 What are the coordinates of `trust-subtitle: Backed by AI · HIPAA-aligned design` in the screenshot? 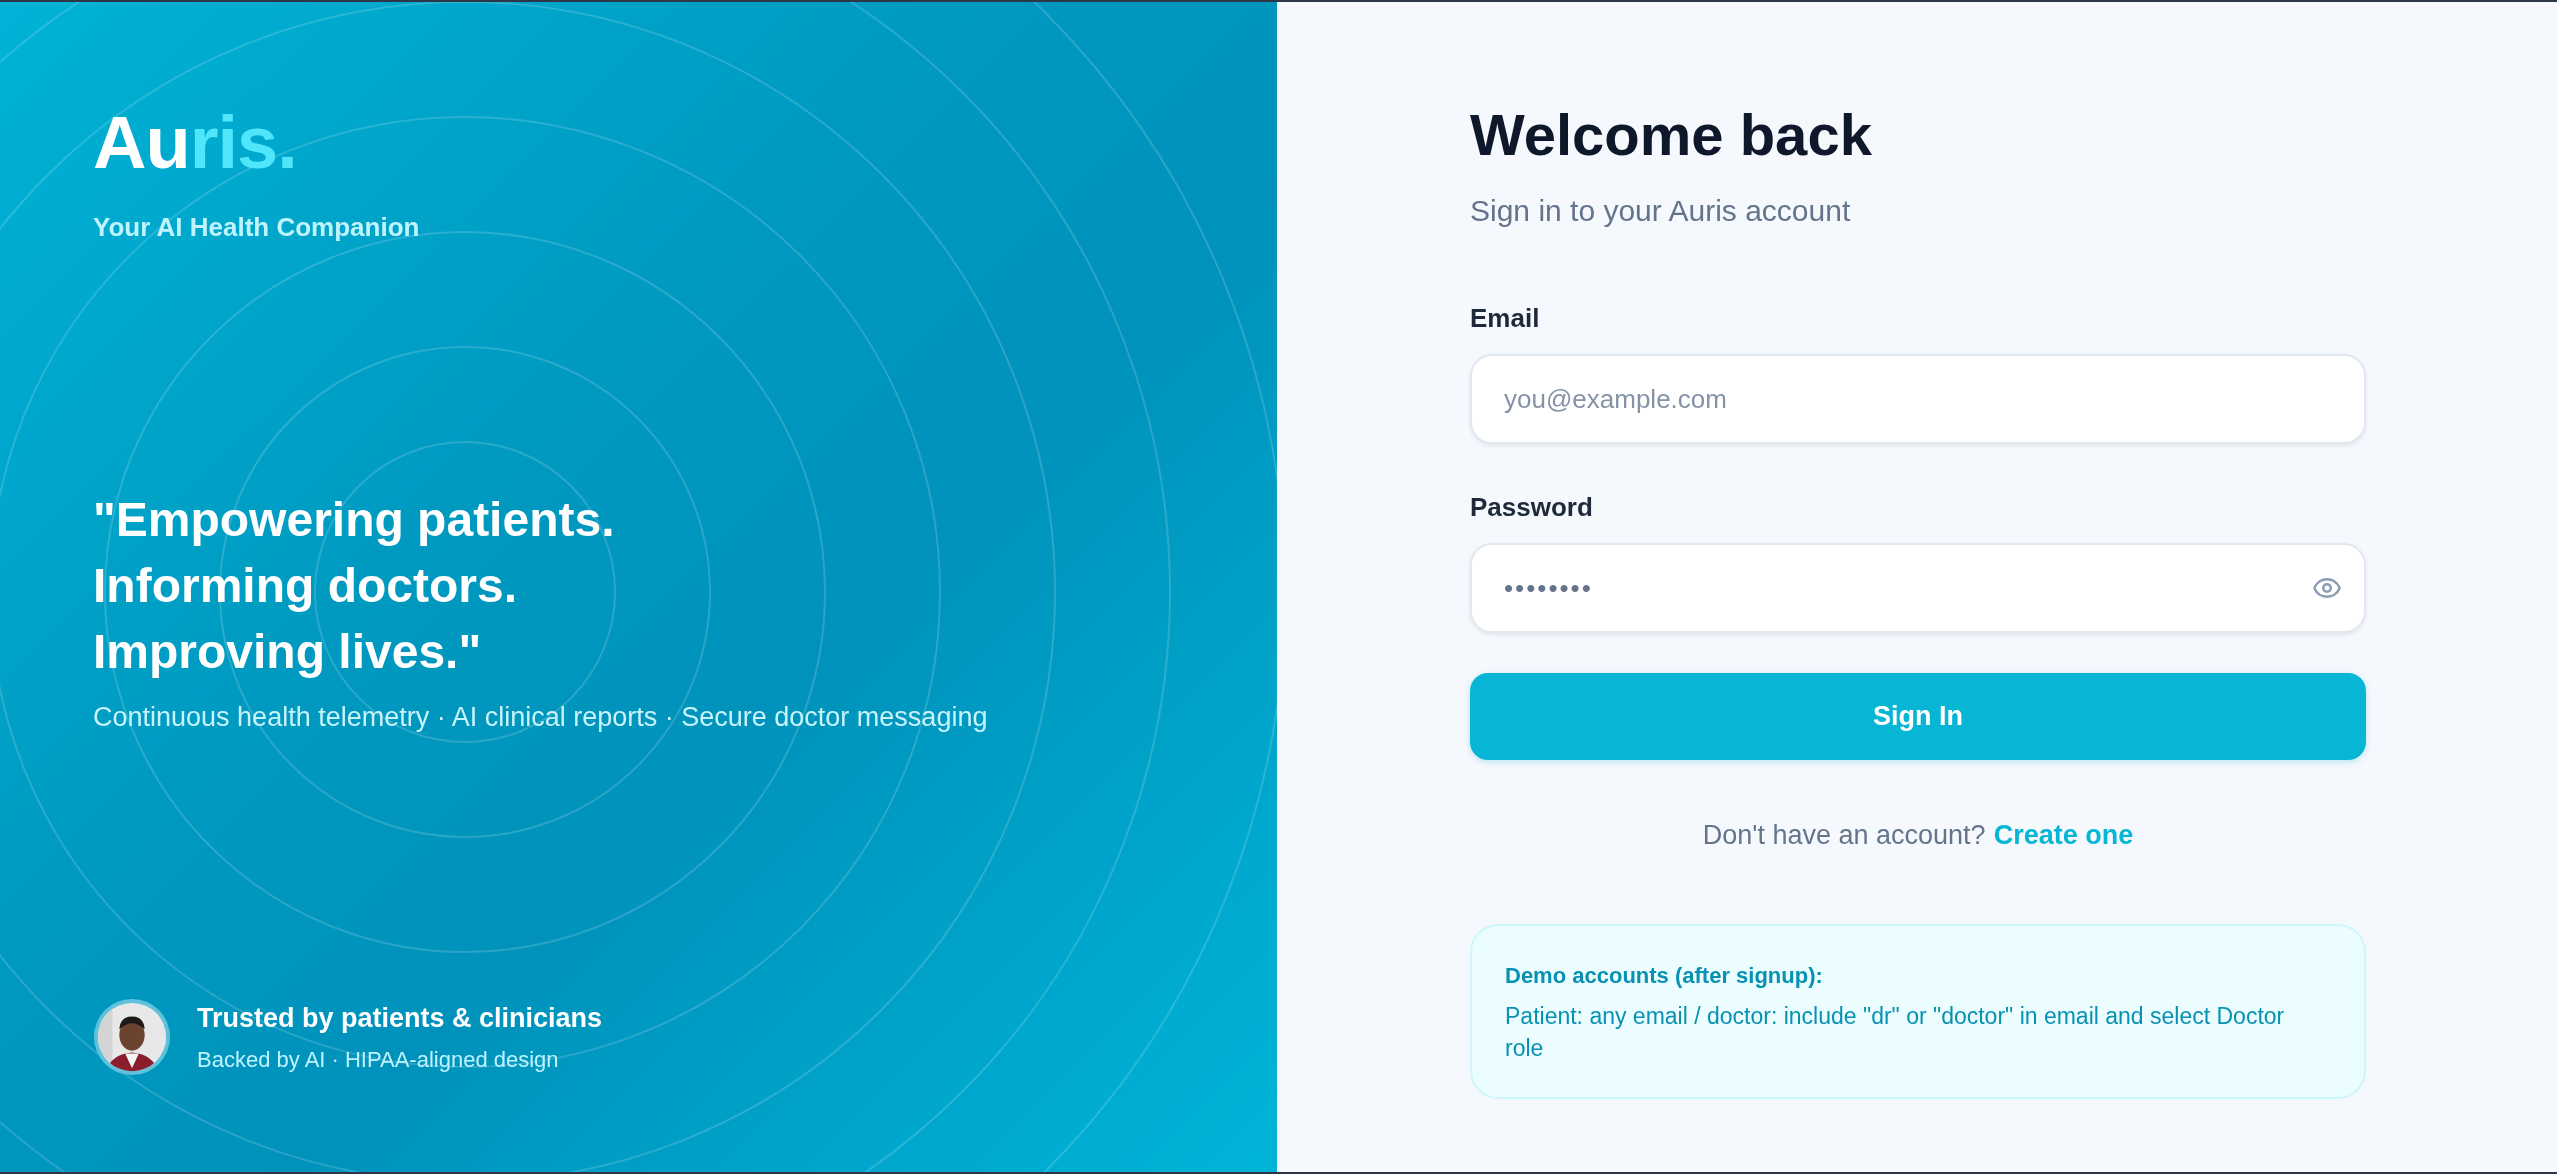 It's located at (378, 1059).